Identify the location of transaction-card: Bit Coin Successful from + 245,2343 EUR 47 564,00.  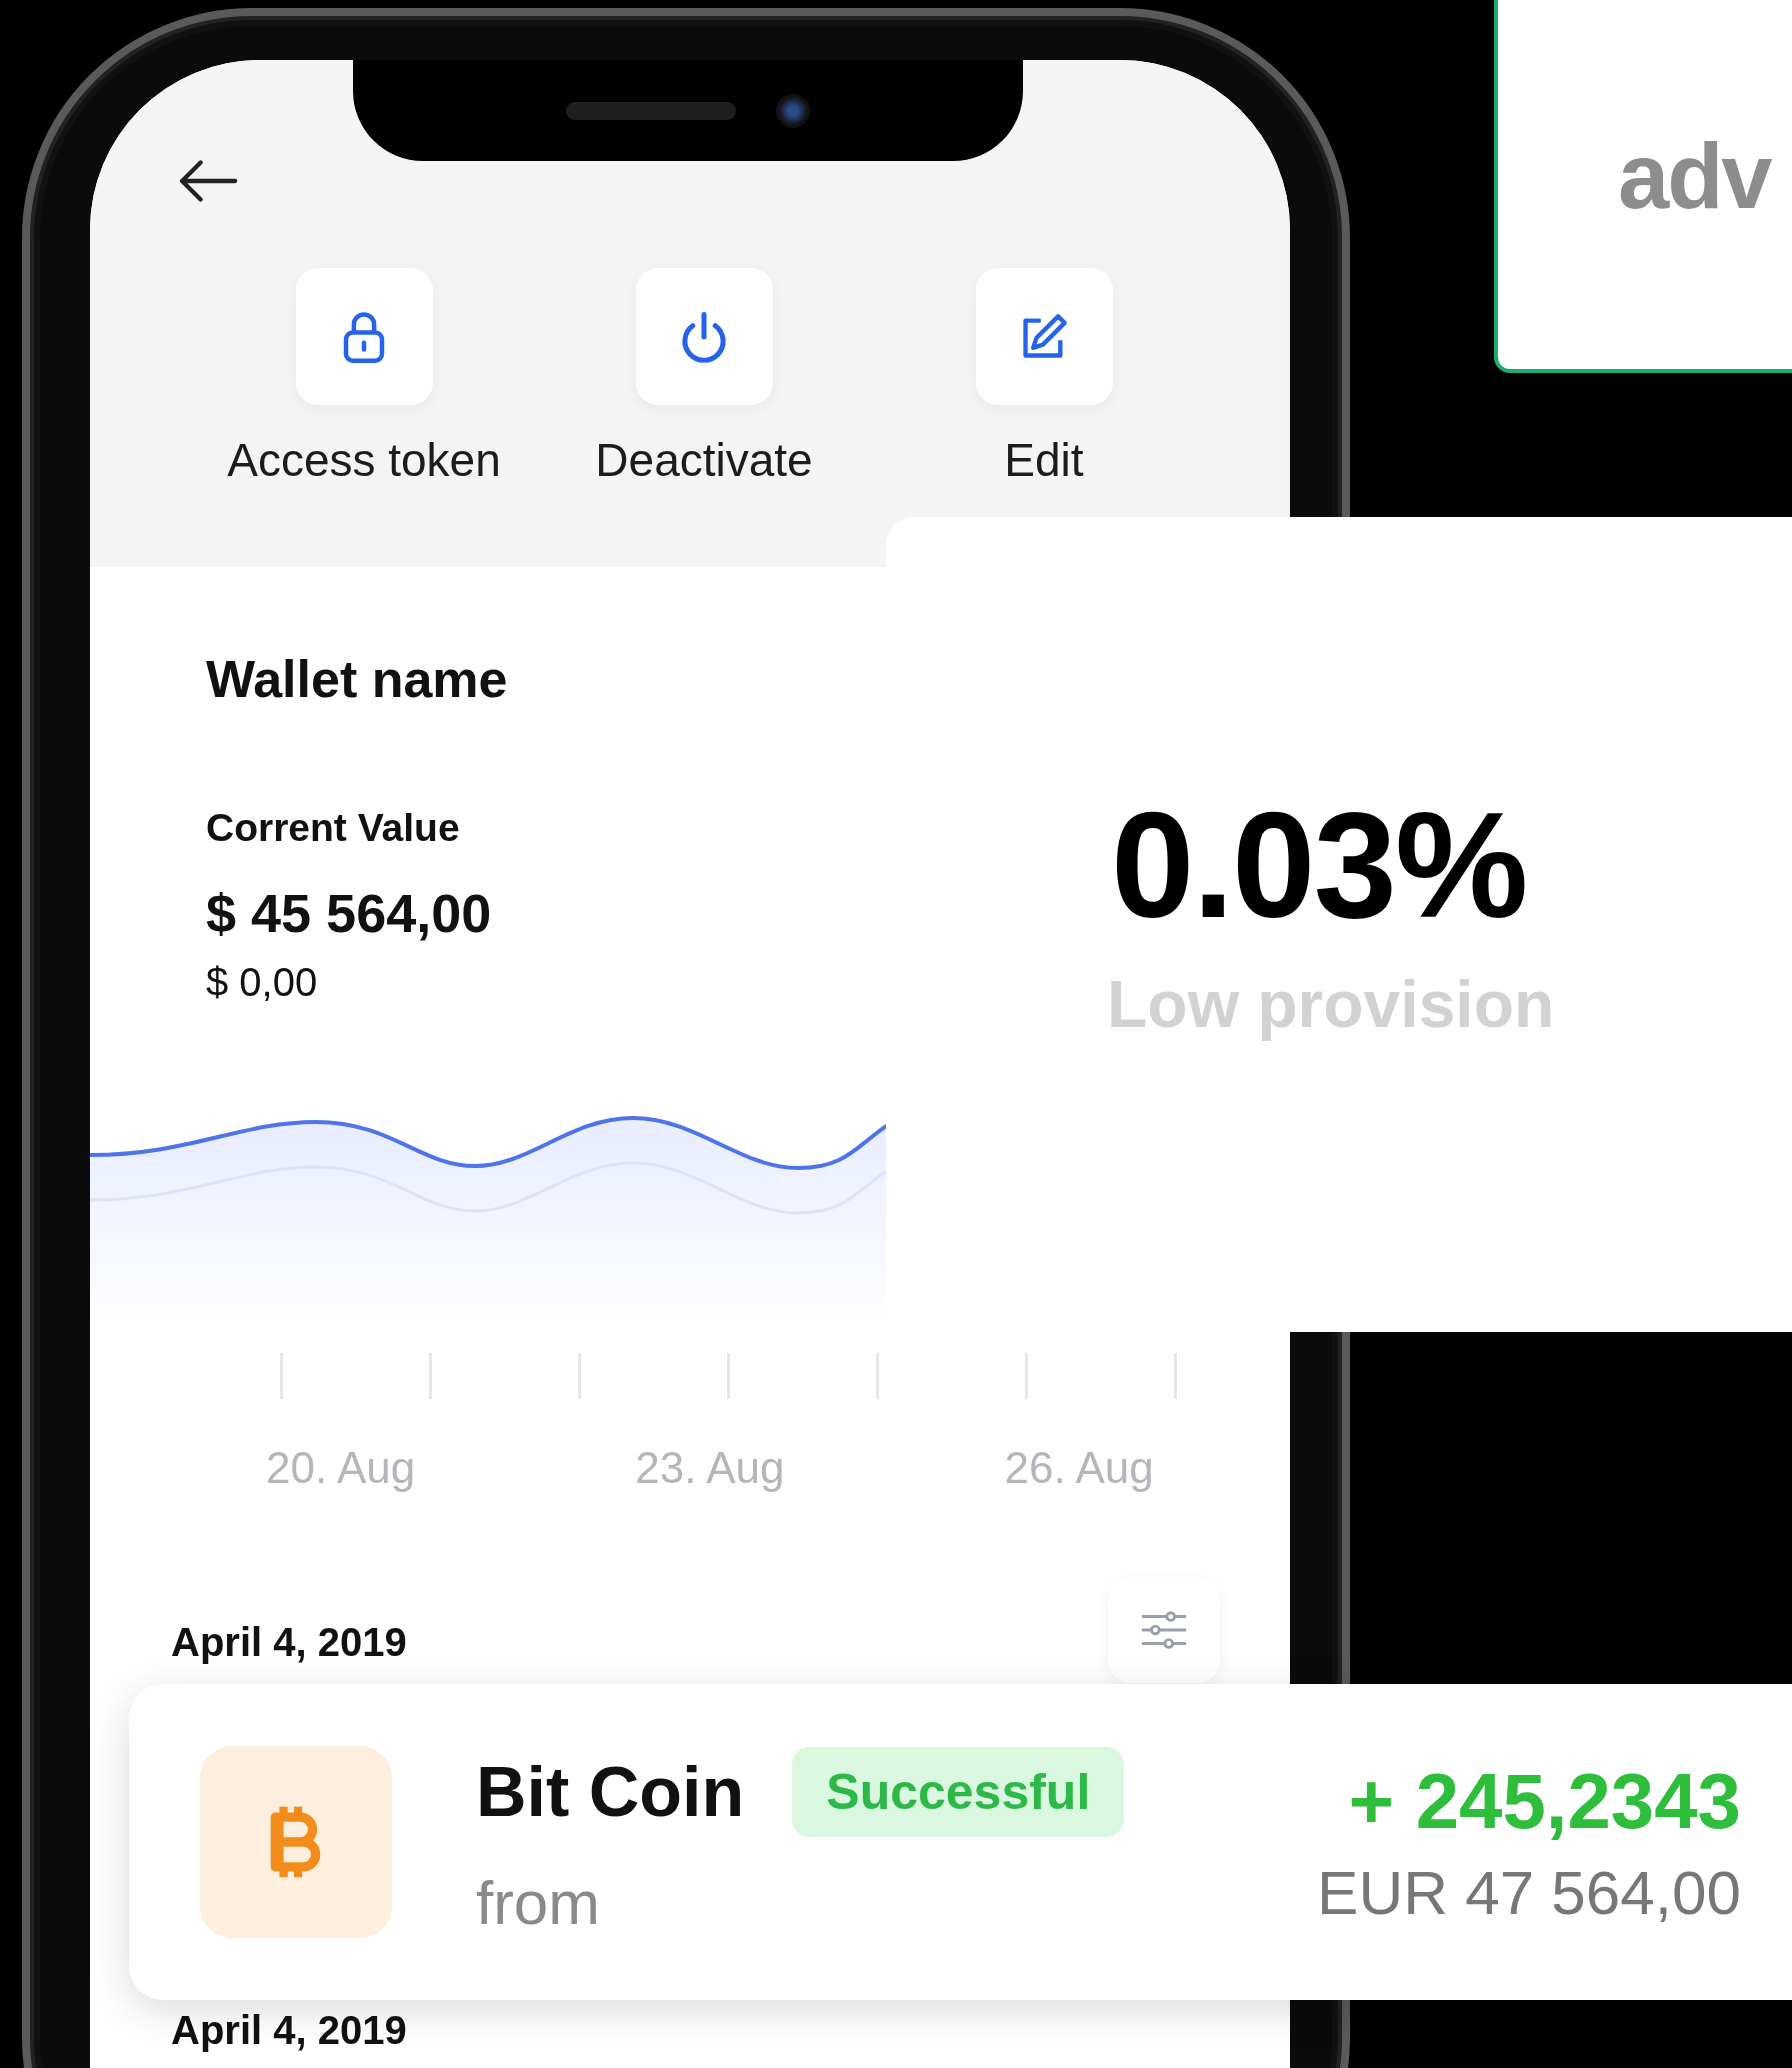
(960, 1842).